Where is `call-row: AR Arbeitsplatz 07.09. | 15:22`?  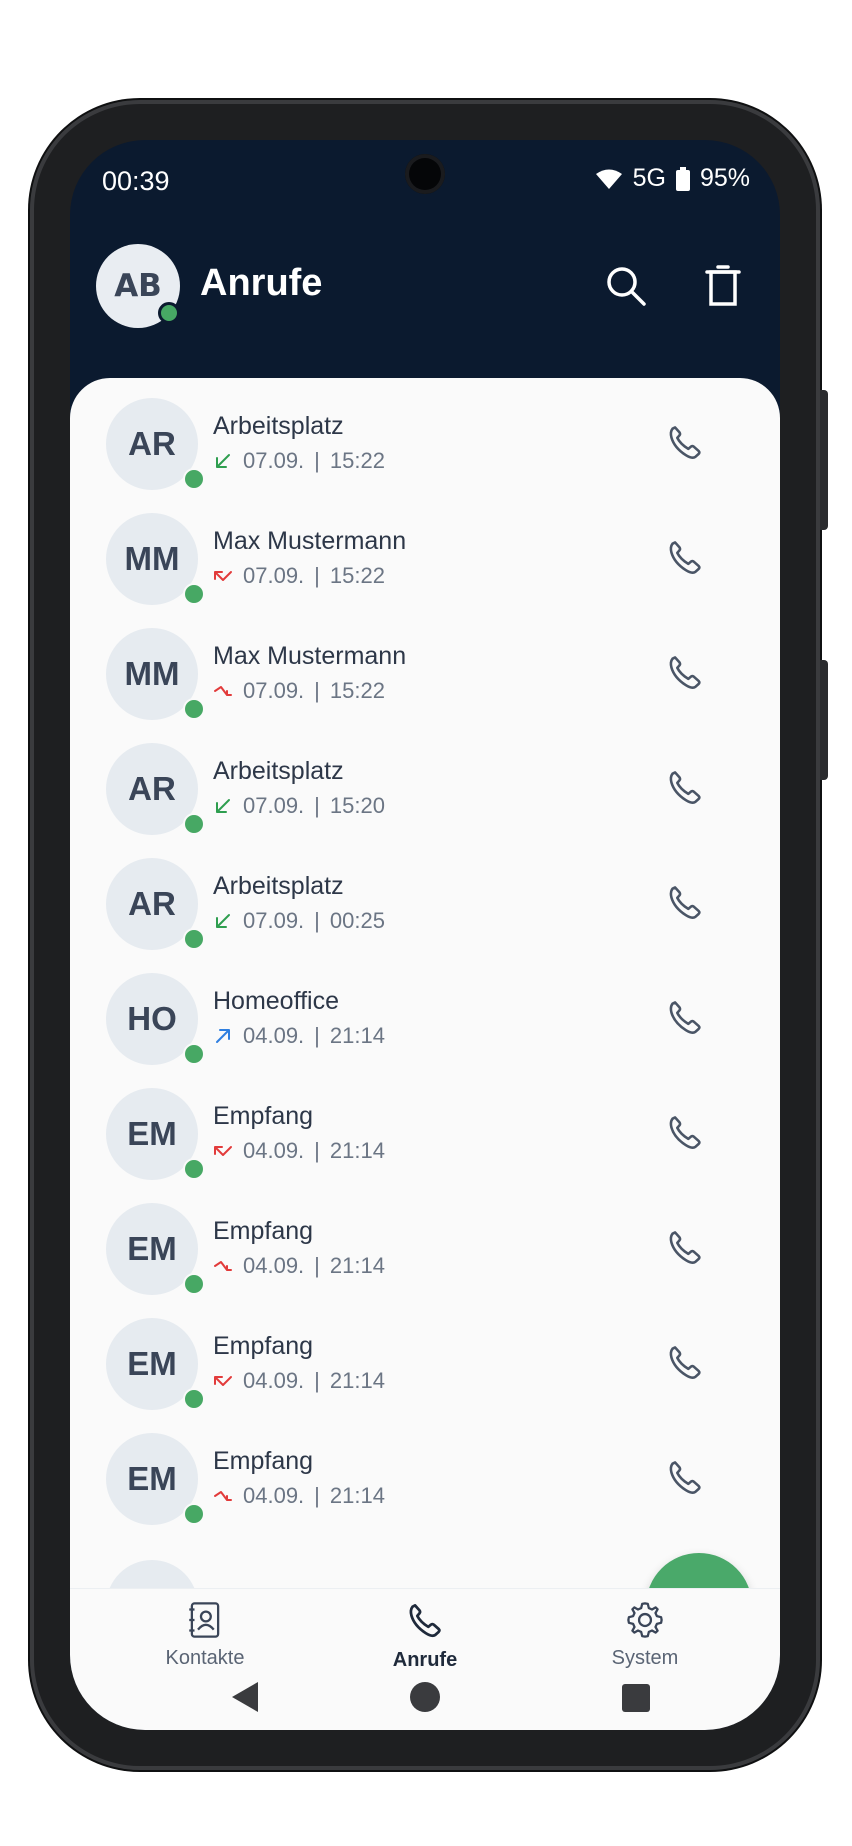 call-row: AR Arbeitsplatz 07.09. | 15:22 is located at coordinates (425, 435).